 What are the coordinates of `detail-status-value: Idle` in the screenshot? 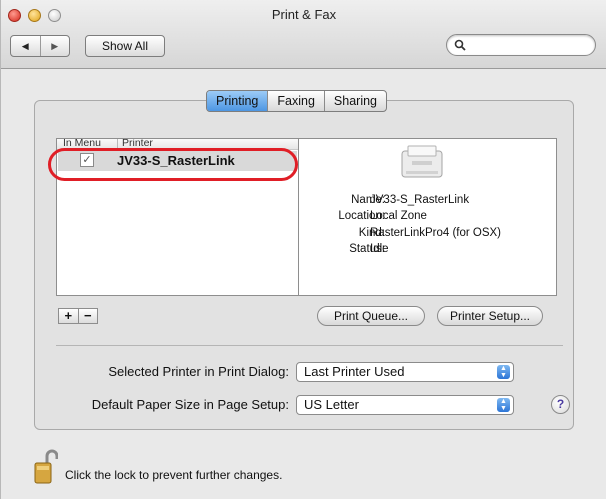 It's located at (379, 249).